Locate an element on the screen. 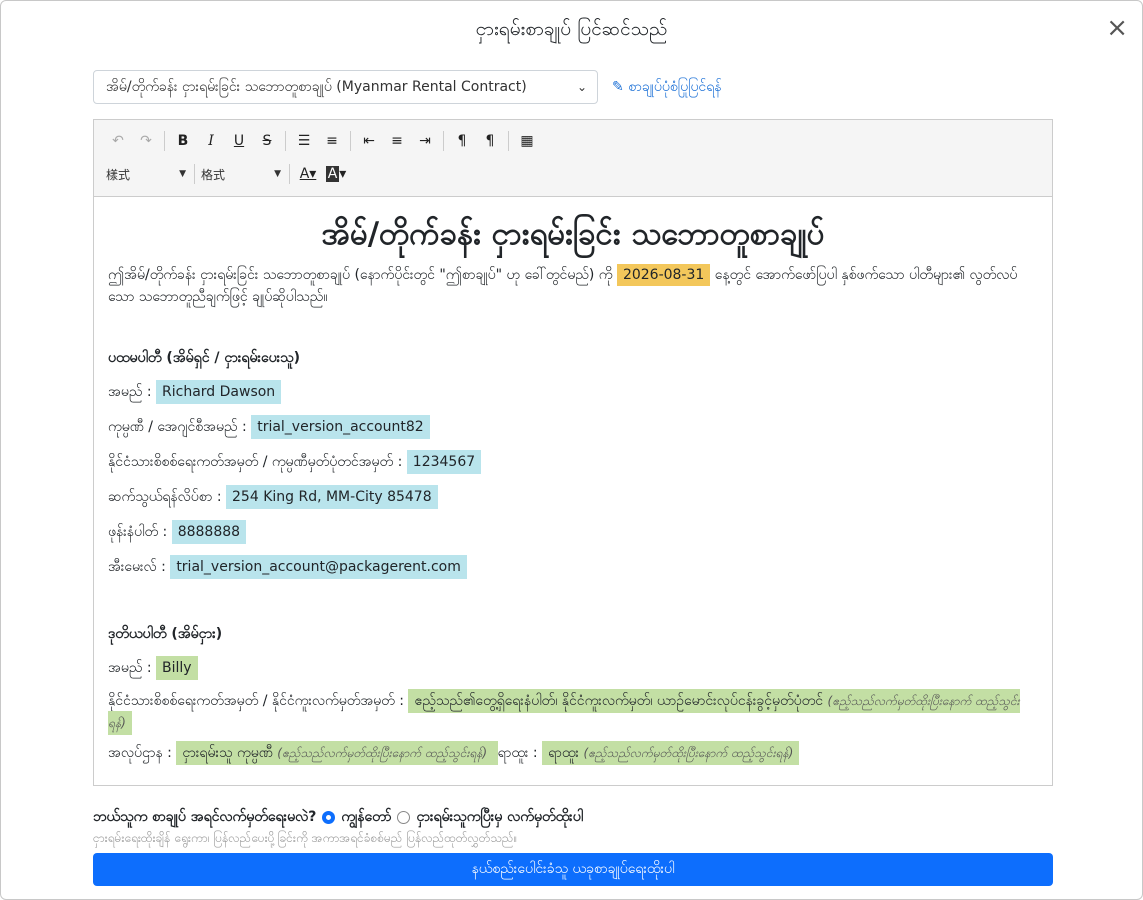  chevron-down-icon: ⌄ is located at coordinates (581, 87).